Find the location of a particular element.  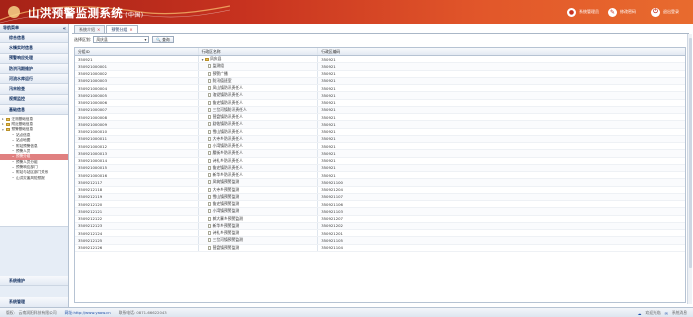

change-password-button: ✎ 修改密码 is located at coordinates (622, 12).